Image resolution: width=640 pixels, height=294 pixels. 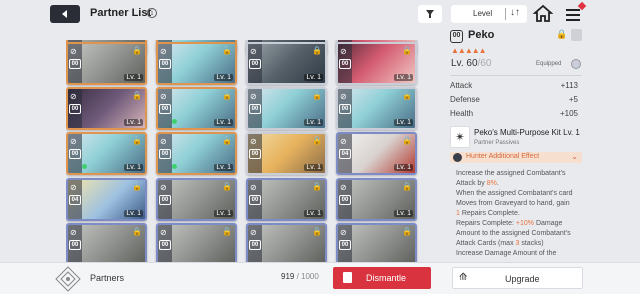 What do you see at coordinates (288, 276) in the screenshot?
I see `count-current: 919` at bounding box center [288, 276].